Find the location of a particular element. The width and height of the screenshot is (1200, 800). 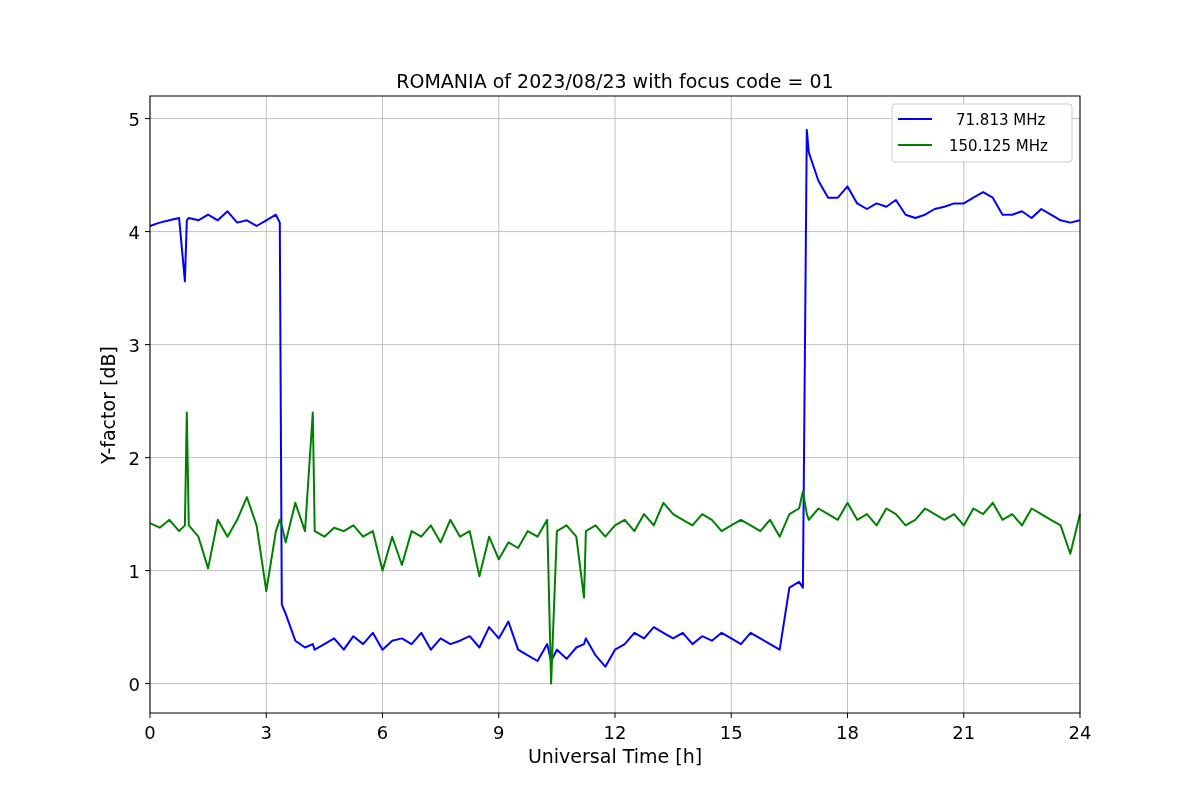

y-tick-label: 0 is located at coordinates (134, 684).